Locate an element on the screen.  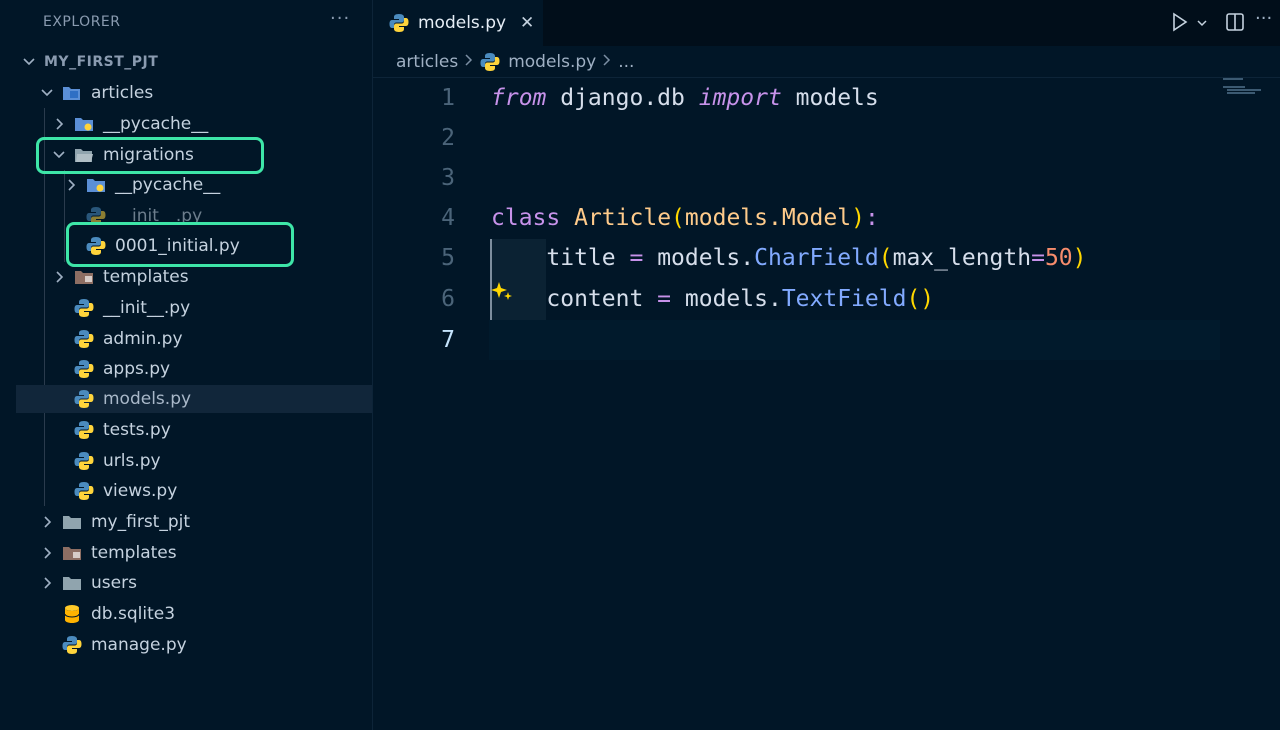
code-text: content = models.TextField() is located at coordinates (712, 299).